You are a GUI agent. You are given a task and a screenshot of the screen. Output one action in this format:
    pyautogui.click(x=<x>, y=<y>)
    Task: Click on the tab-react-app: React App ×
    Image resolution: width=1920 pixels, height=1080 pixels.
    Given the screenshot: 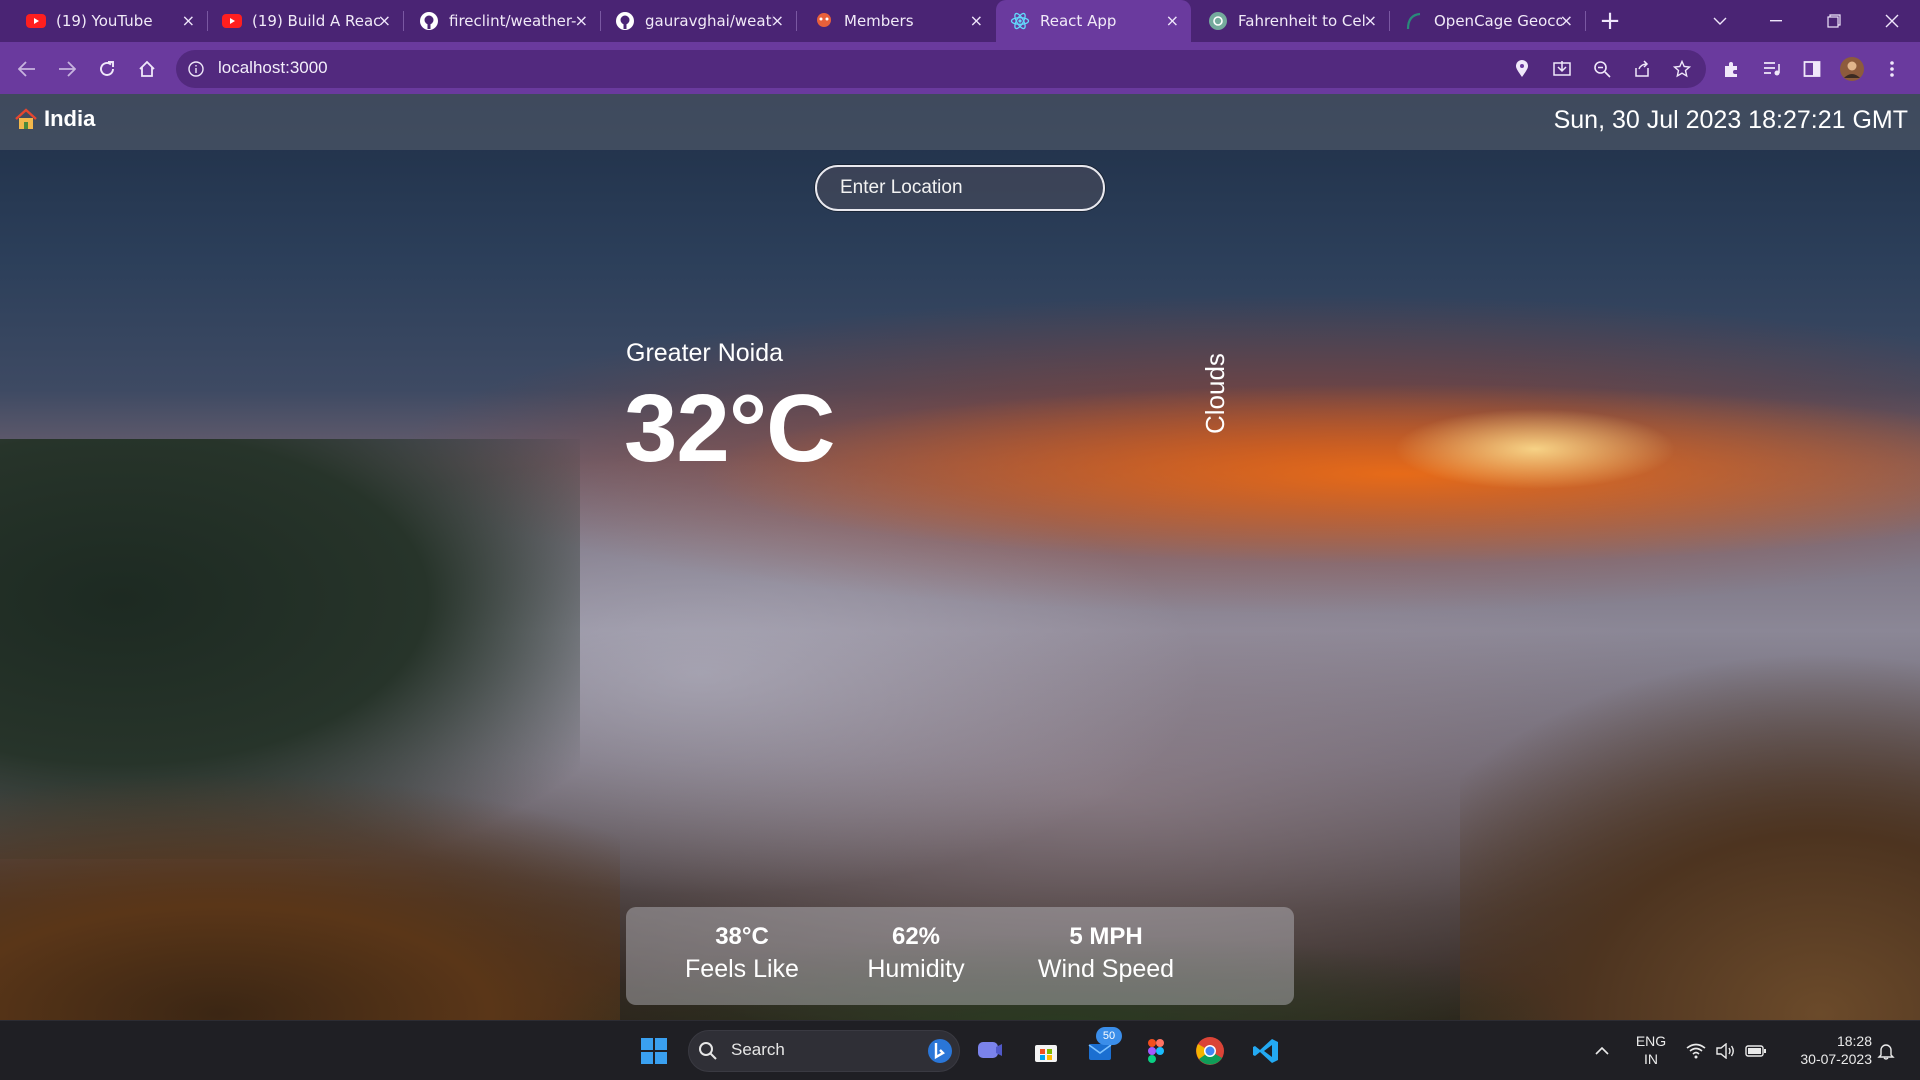 What is the action you would take?
    pyautogui.click(x=1093, y=21)
    